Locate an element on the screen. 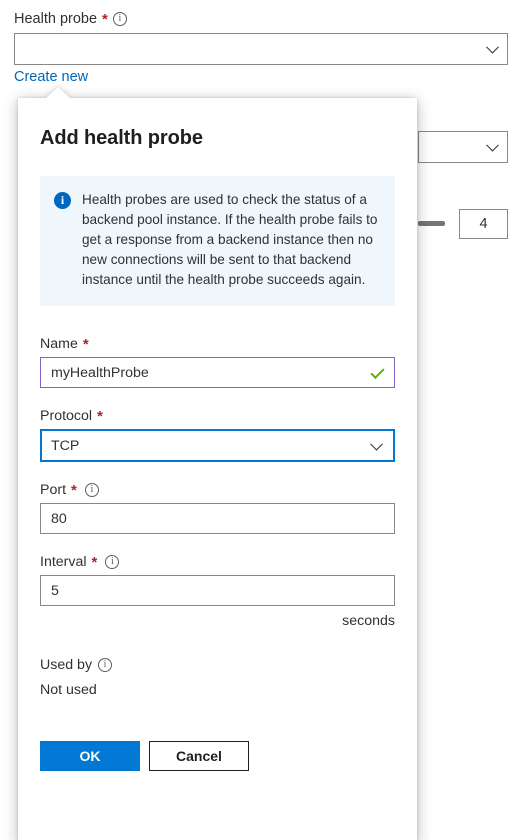 This screenshot has width=521, height=840. name-field-group: Name * is located at coordinates (217, 362).